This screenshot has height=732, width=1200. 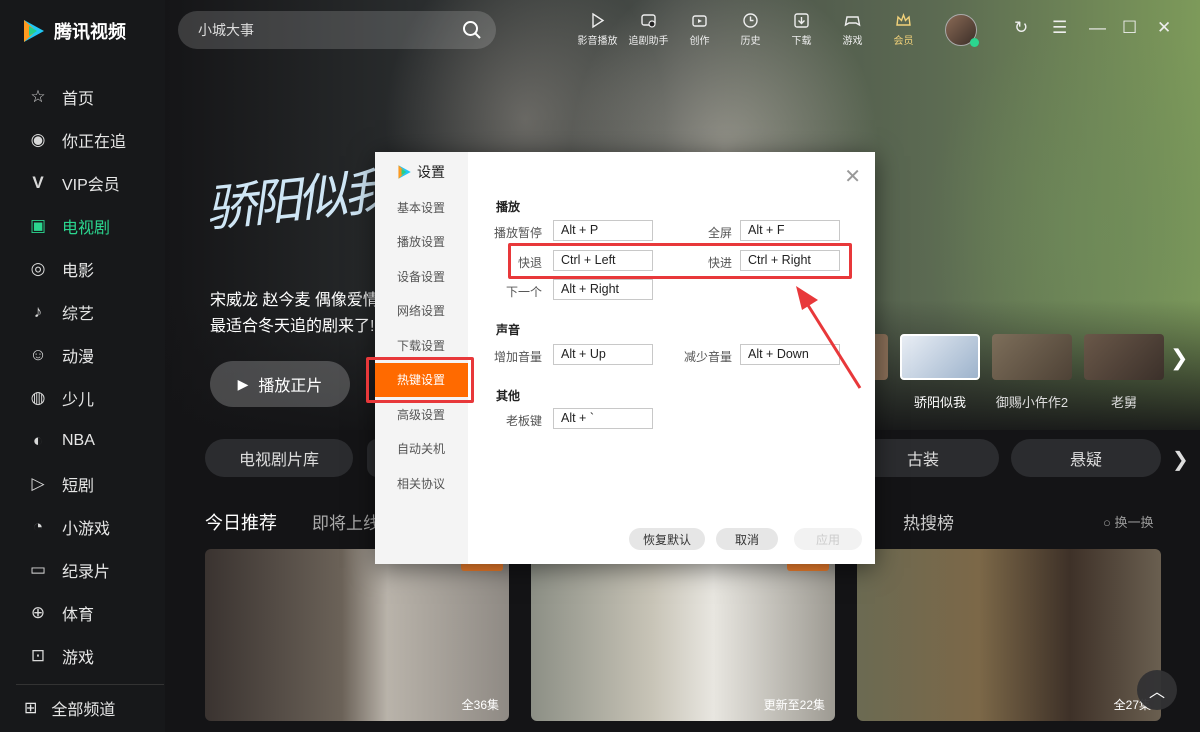 I want to click on restore-defaults-button: 恢复默认, so click(x=667, y=539).